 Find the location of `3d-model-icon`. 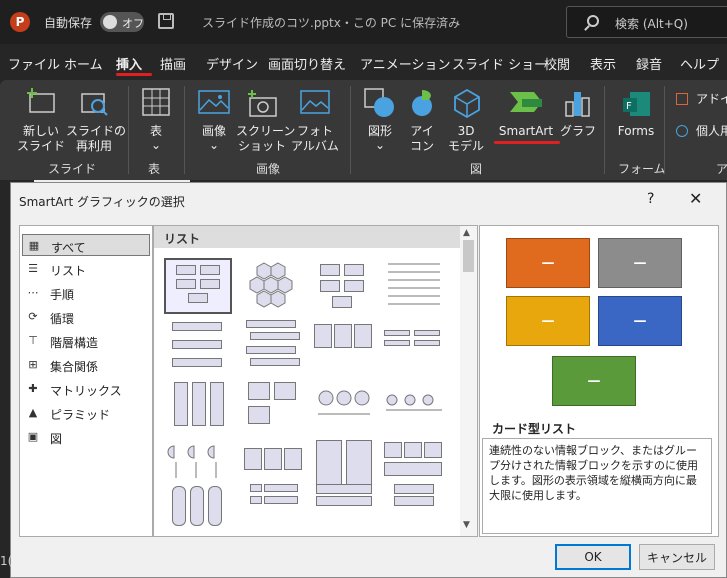

3d-model-icon is located at coordinates (467, 103).